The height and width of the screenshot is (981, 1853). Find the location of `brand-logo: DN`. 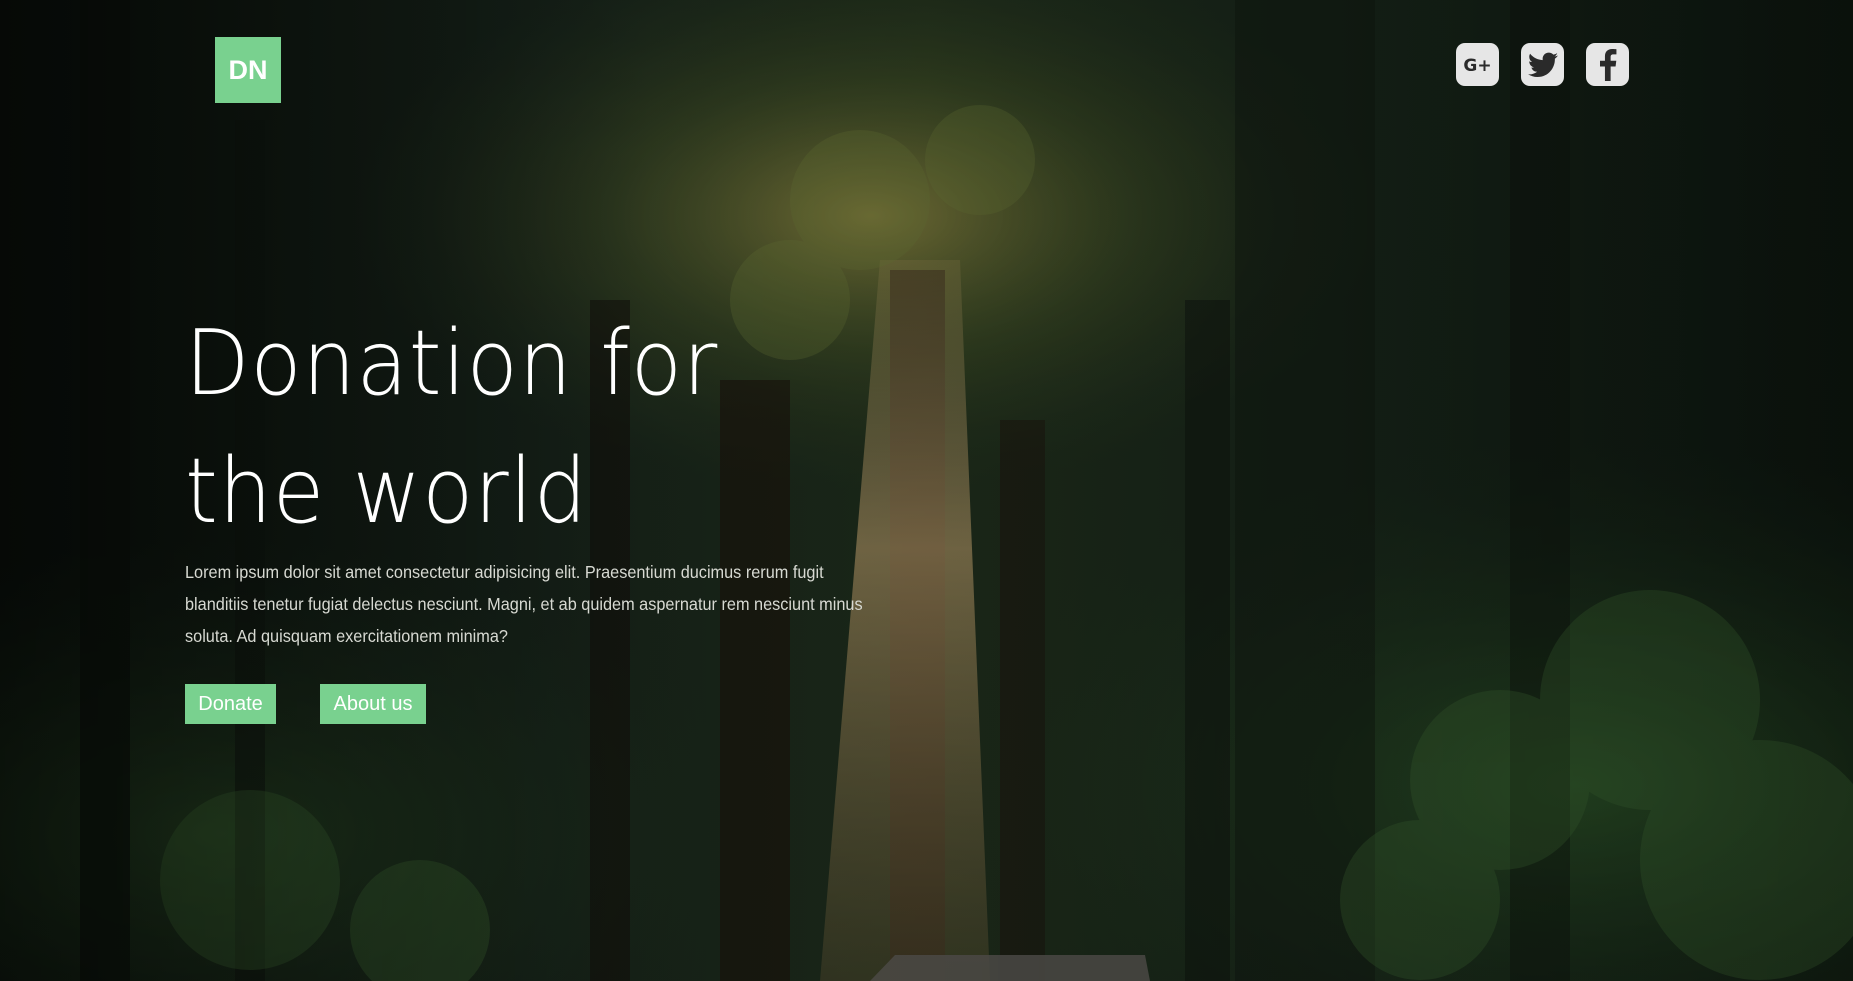

brand-logo: DN is located at coordinates (248, 70).